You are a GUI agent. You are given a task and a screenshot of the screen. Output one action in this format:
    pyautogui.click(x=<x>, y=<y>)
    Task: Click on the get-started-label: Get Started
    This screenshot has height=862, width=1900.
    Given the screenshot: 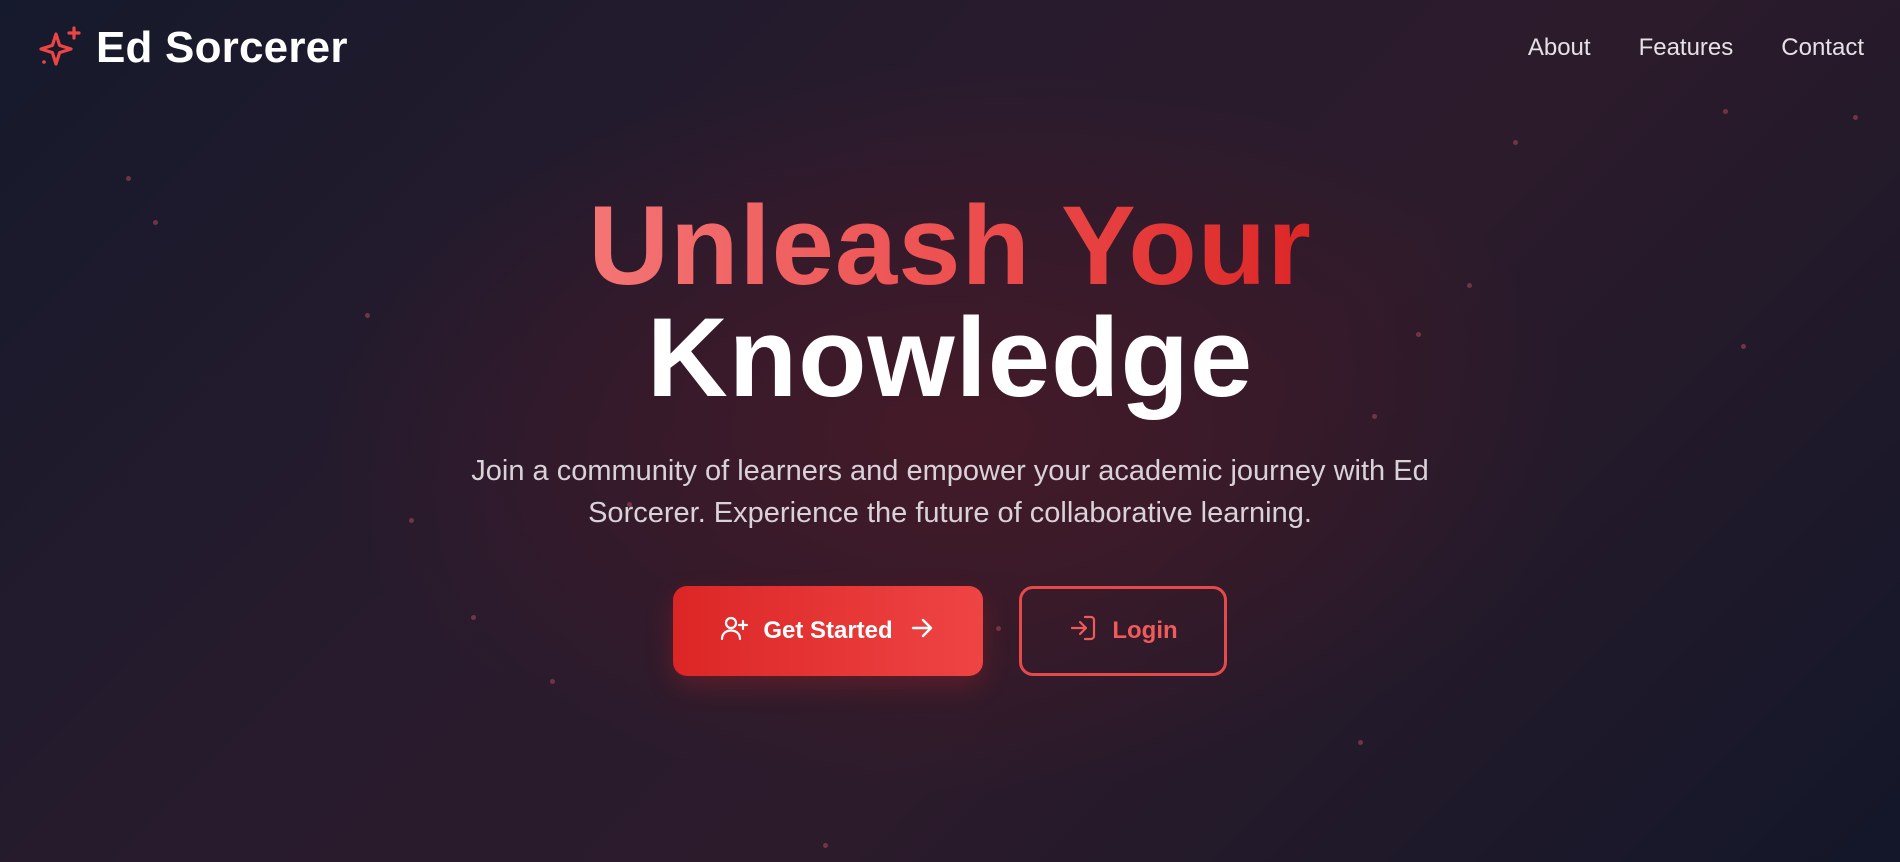 What is the action you would take?
    pyautogui.click(x=828, y=630)
    